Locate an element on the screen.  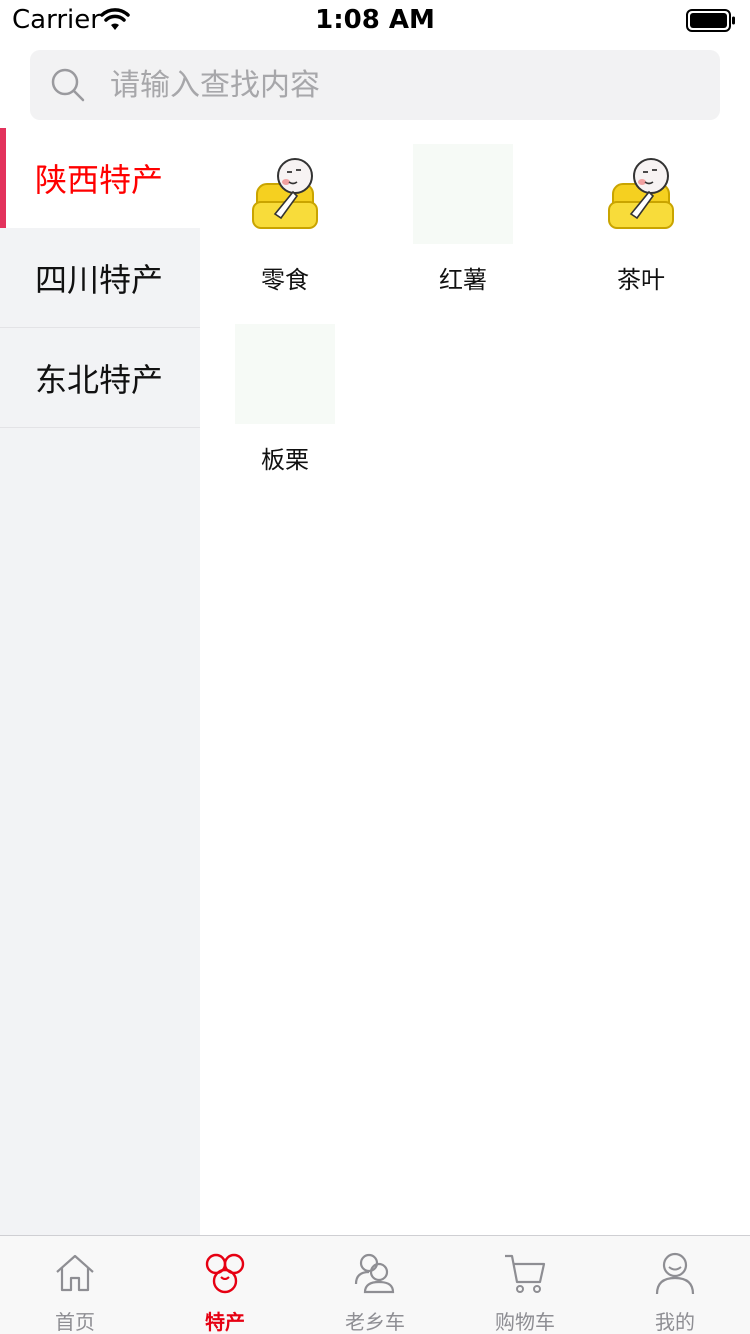
specialty-icon is located at coordinates (225, 1273).